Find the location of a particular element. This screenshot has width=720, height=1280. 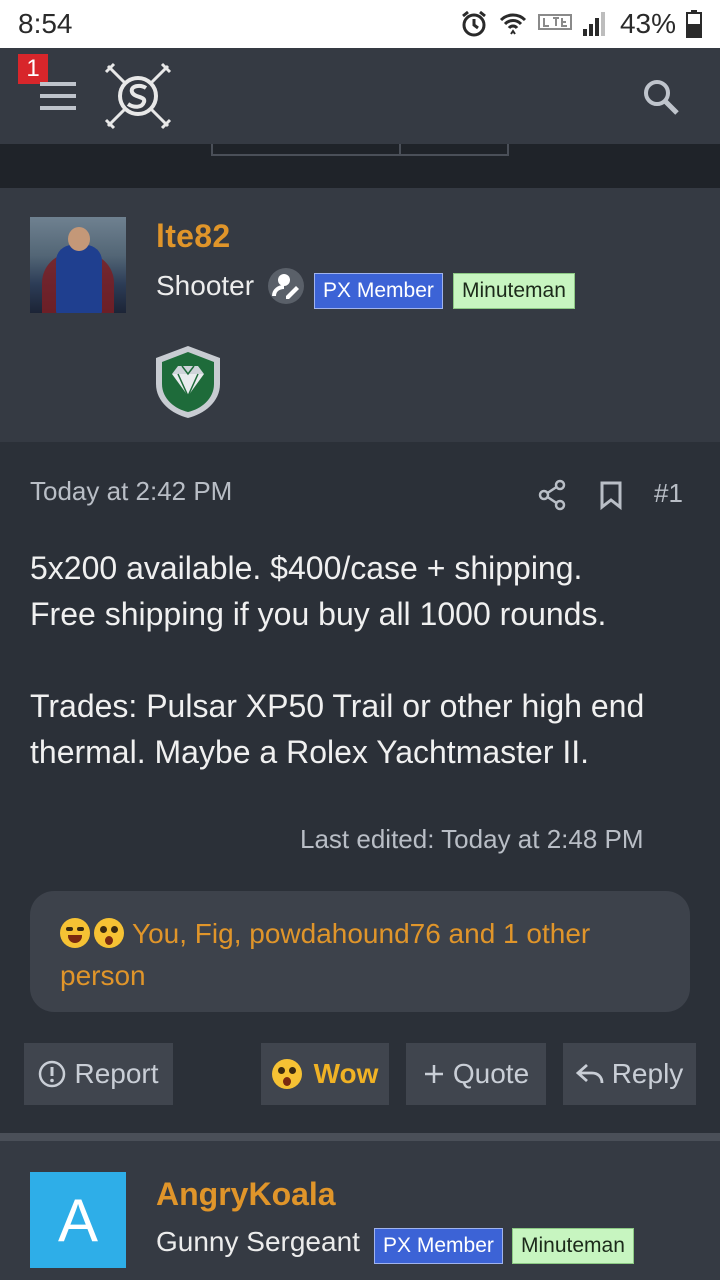

signal-icon is located at coordinates (593, 24).